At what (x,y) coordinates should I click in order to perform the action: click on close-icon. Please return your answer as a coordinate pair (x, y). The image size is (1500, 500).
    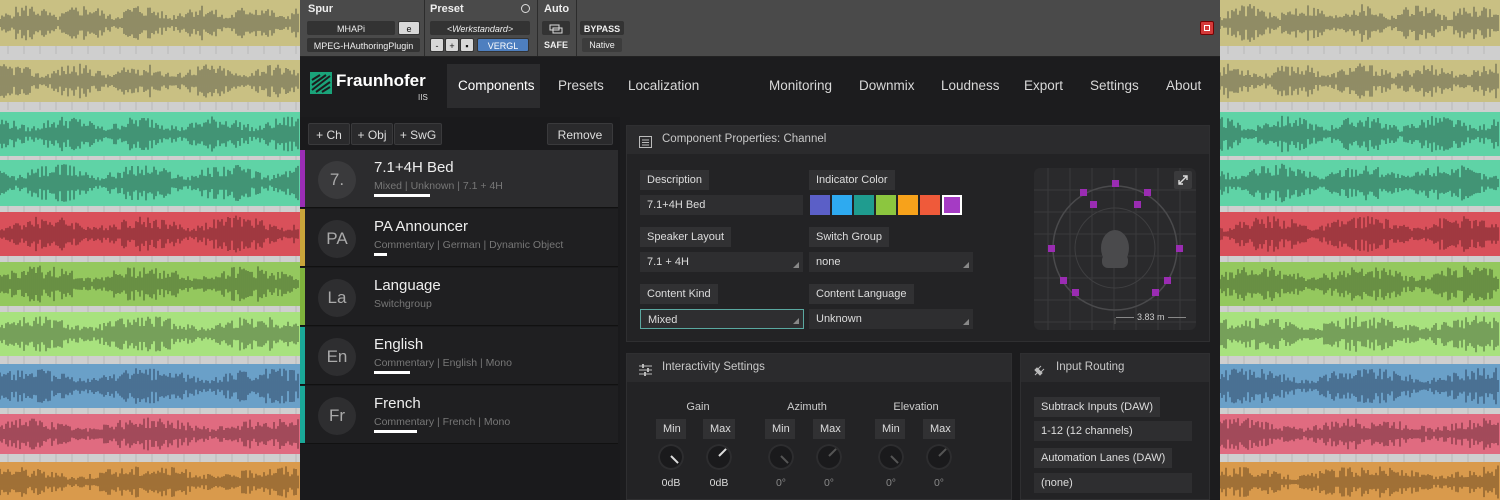
    Looking at the image, I should click on (1207, 28).